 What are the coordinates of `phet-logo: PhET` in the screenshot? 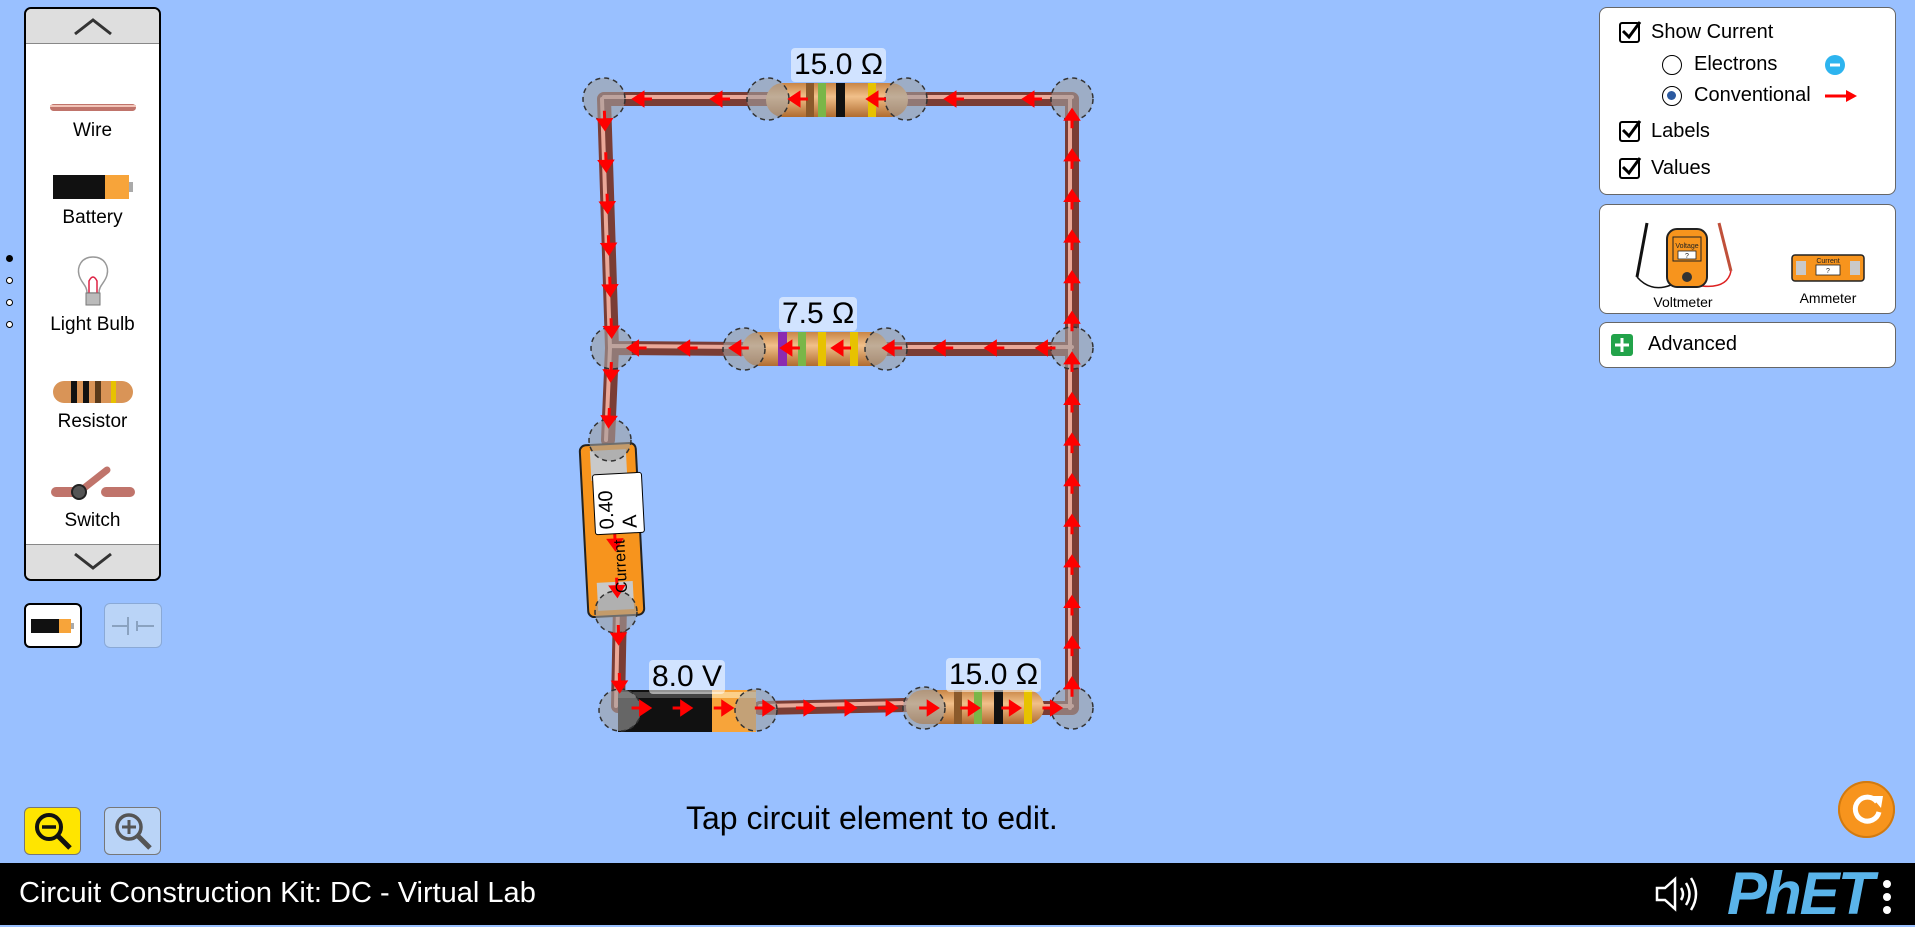 It's located at (1800, 894).